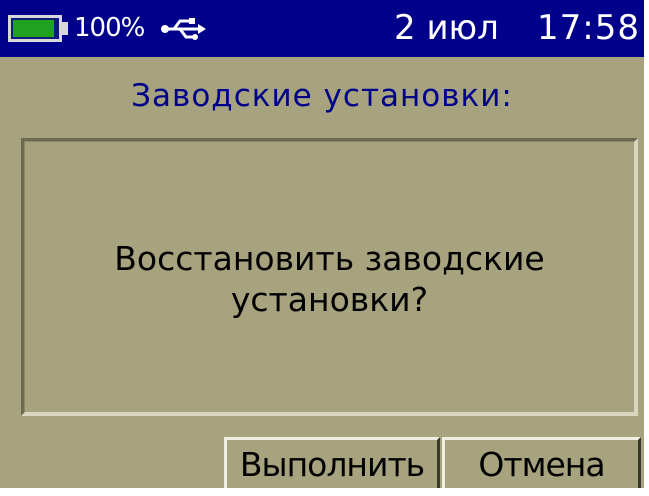 The width and height of the screenshot is (649, 496). Describe the element at coordinates (332, 462) in the screenshot. I see `execute-button: Выполнить` at that location.